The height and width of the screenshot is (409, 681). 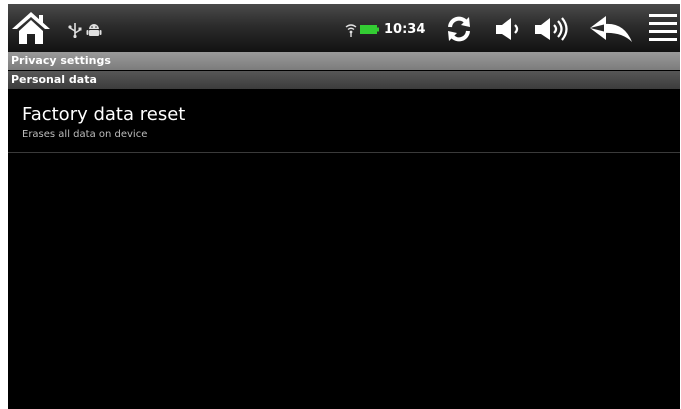 I want to click on volume-down-icon, so click(x=509, y=29).